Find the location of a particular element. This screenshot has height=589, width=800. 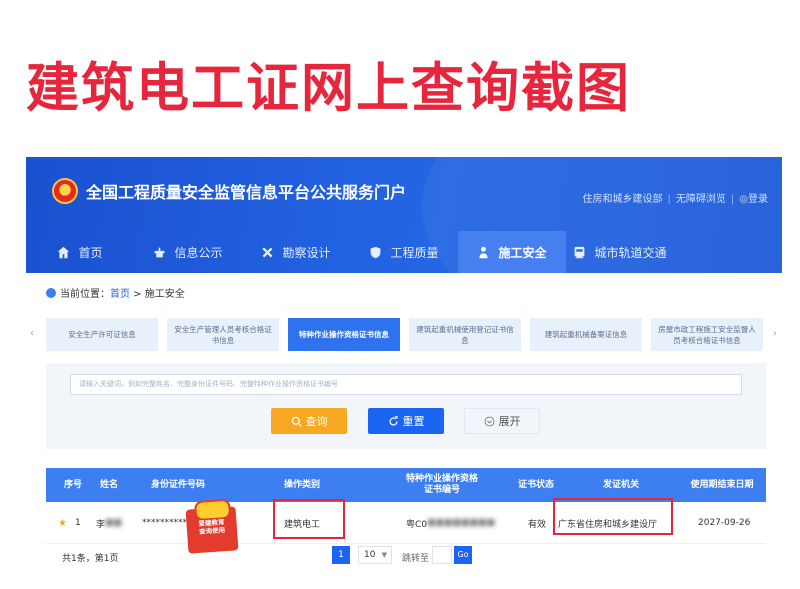

row-id-number: *********** is located at coordinates (167, 523).